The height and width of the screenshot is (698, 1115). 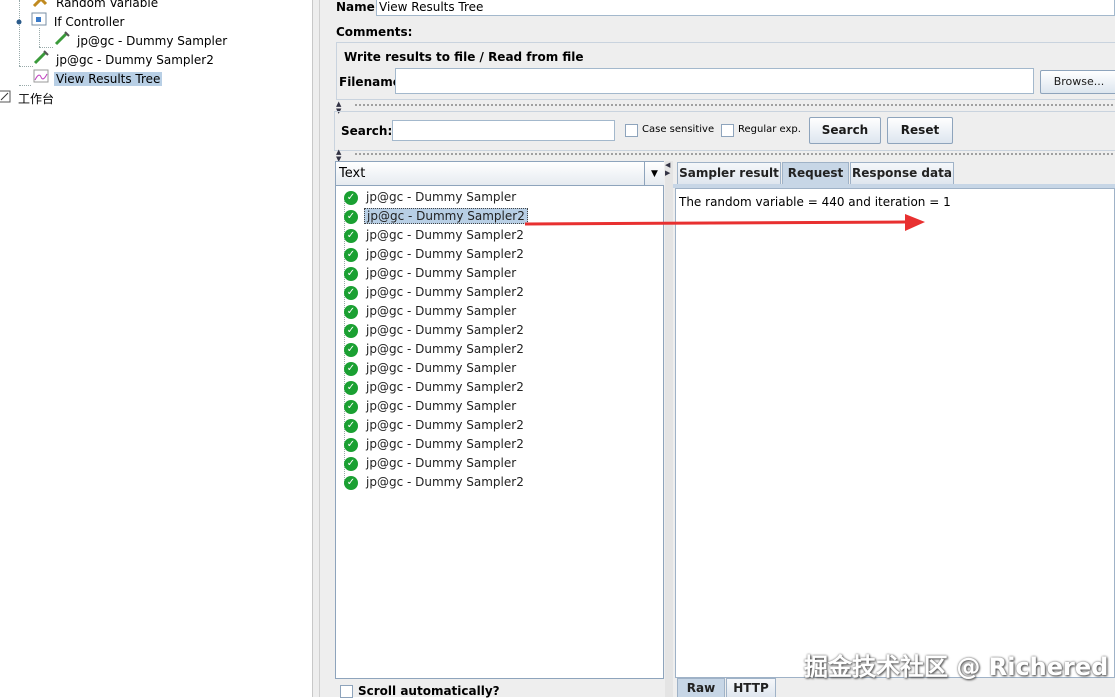 I want to click on annotation-arrow-icon, so click(x=724, y=222).